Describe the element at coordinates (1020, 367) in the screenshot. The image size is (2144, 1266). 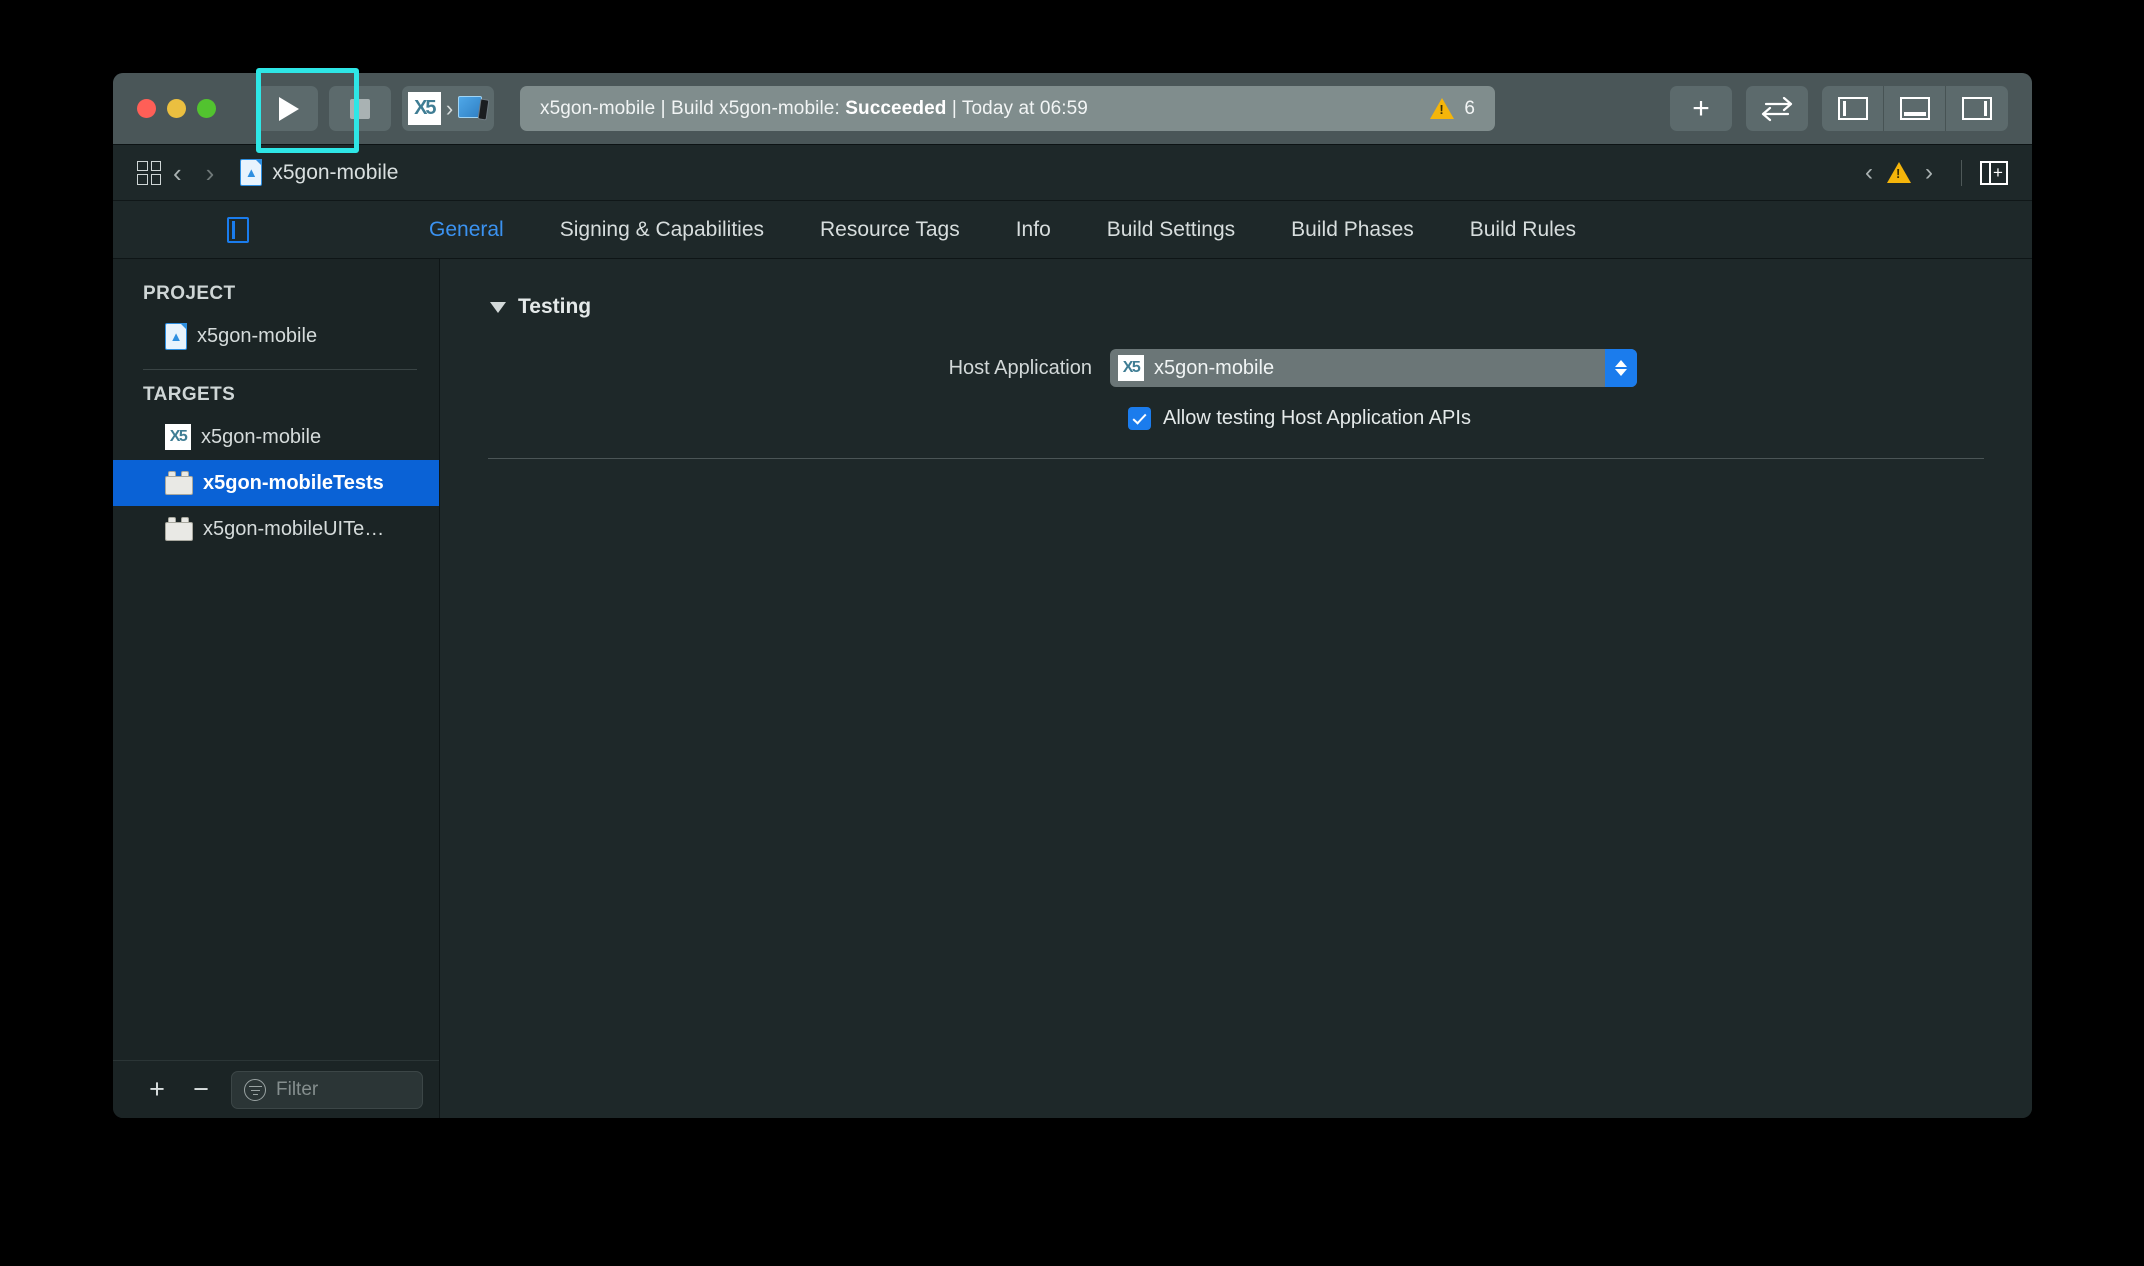
I see `host-application-label: Host Application` at that location.